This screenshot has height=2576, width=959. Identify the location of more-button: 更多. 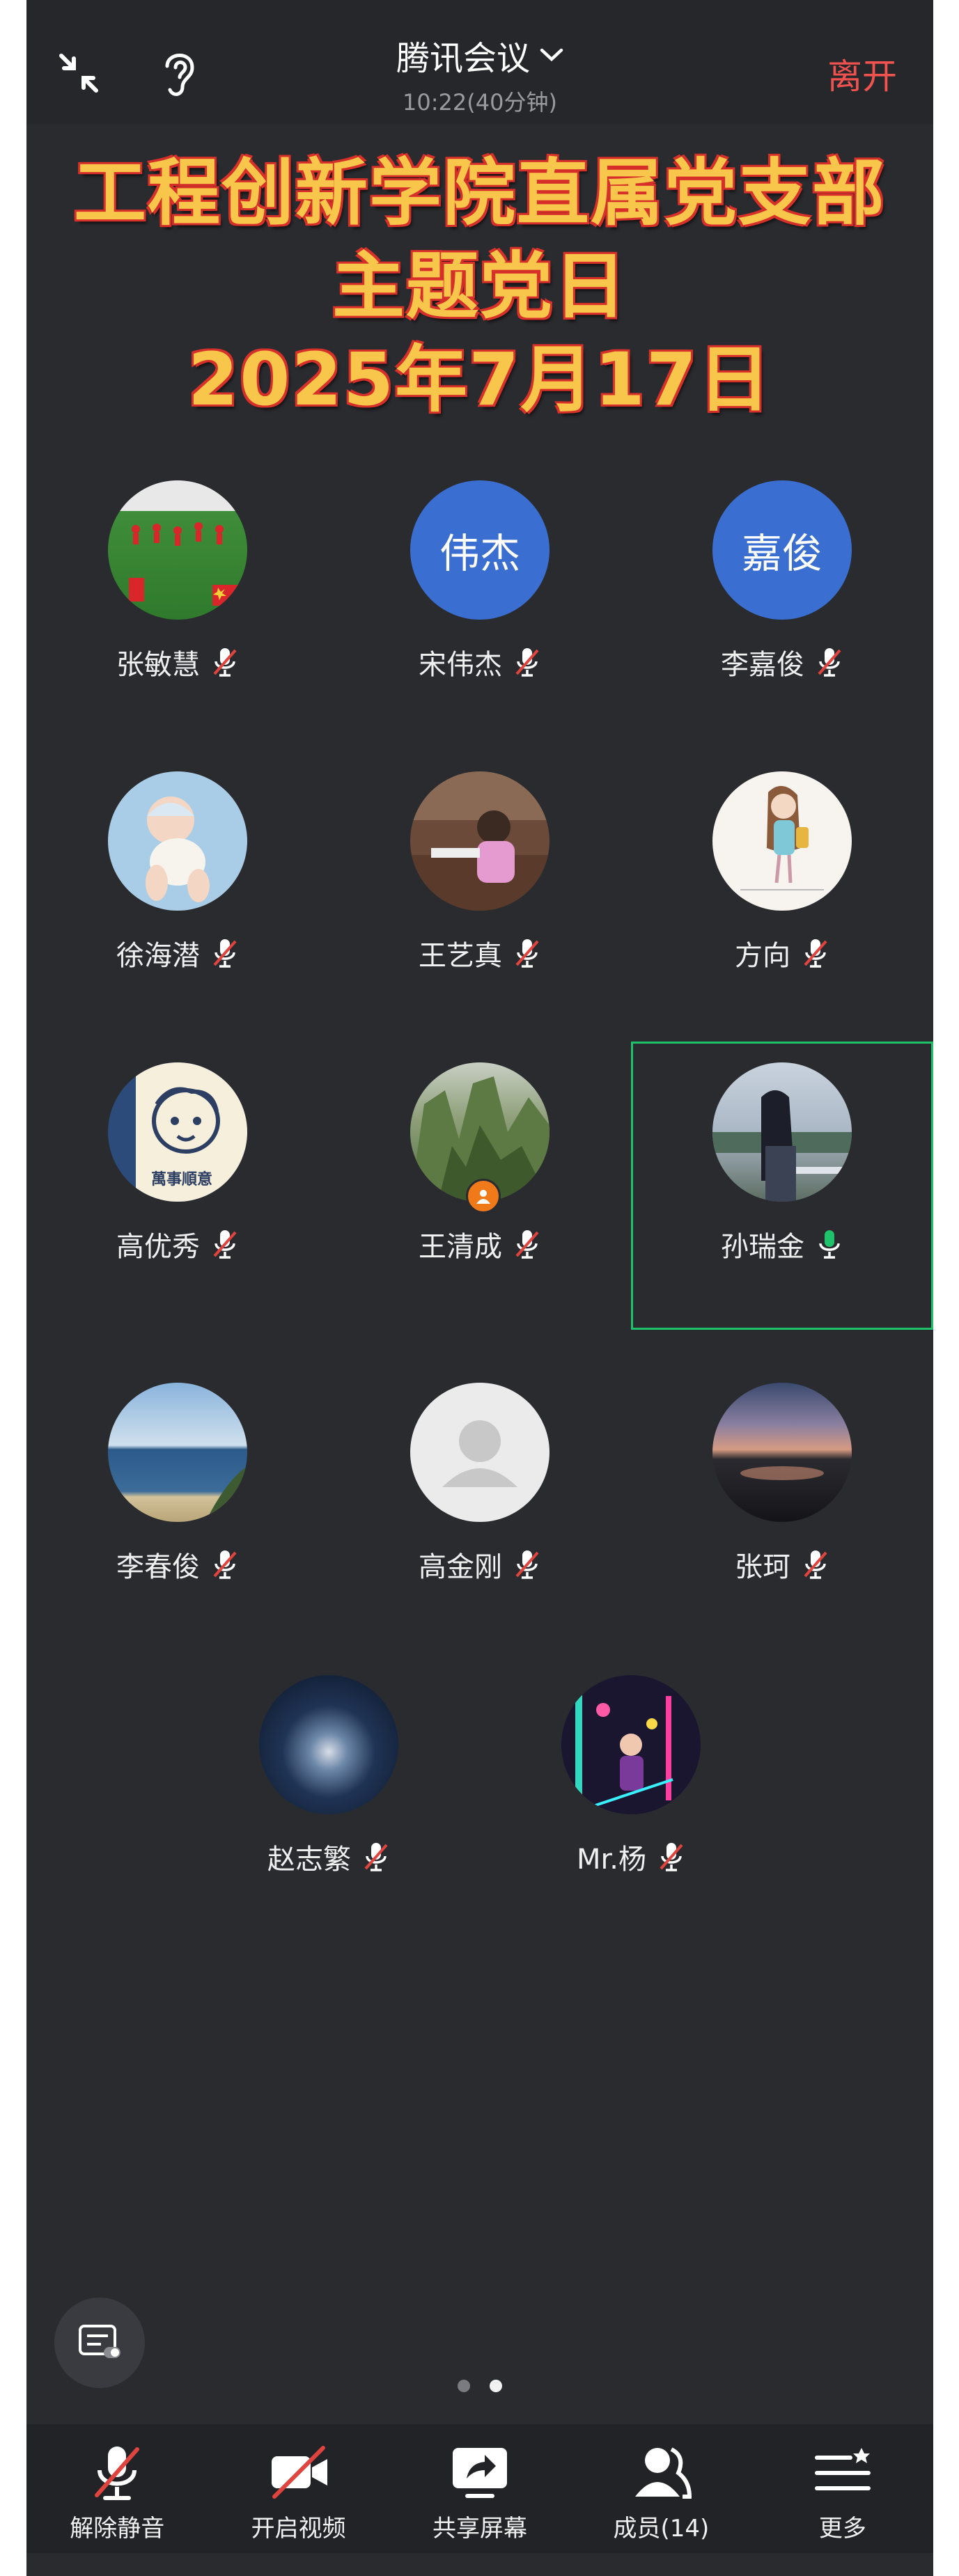
(842, 2488).